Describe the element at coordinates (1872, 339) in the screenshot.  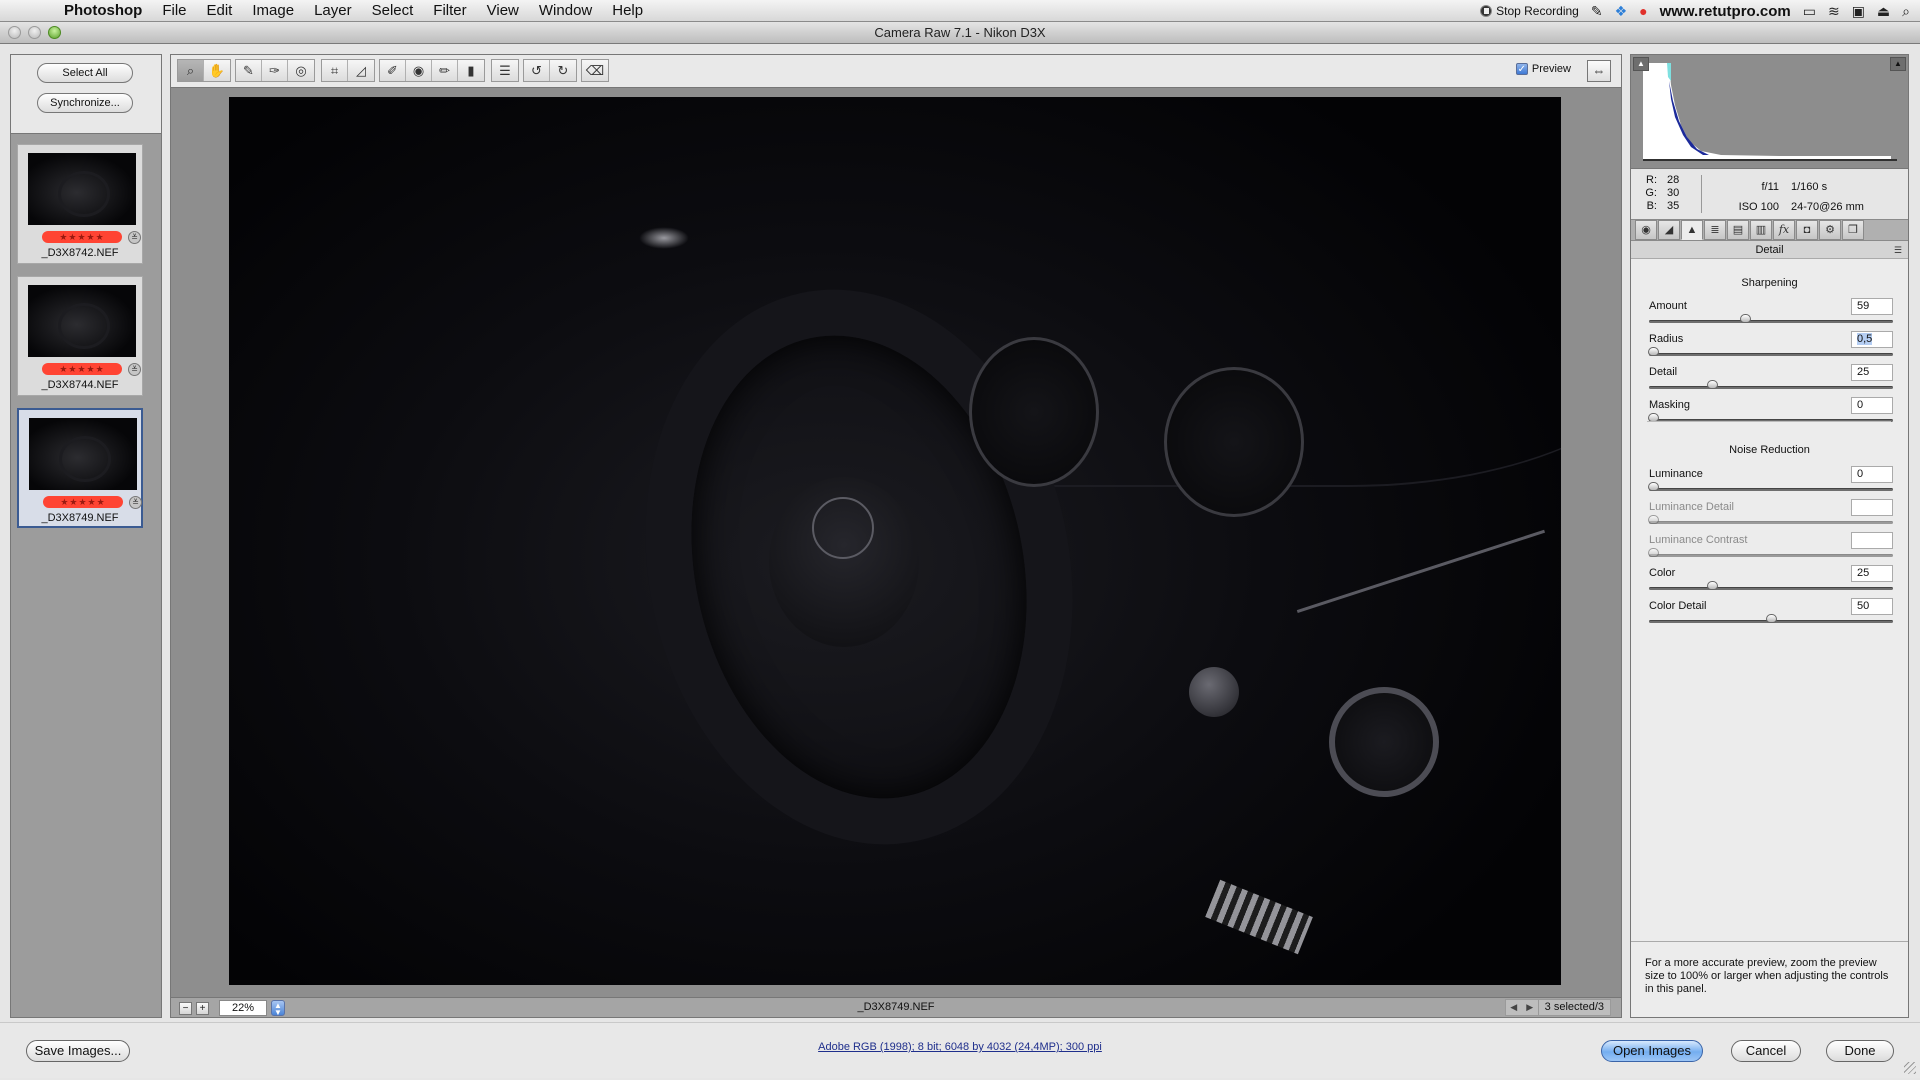
I see `radius-value-field: 0,5` at that location.